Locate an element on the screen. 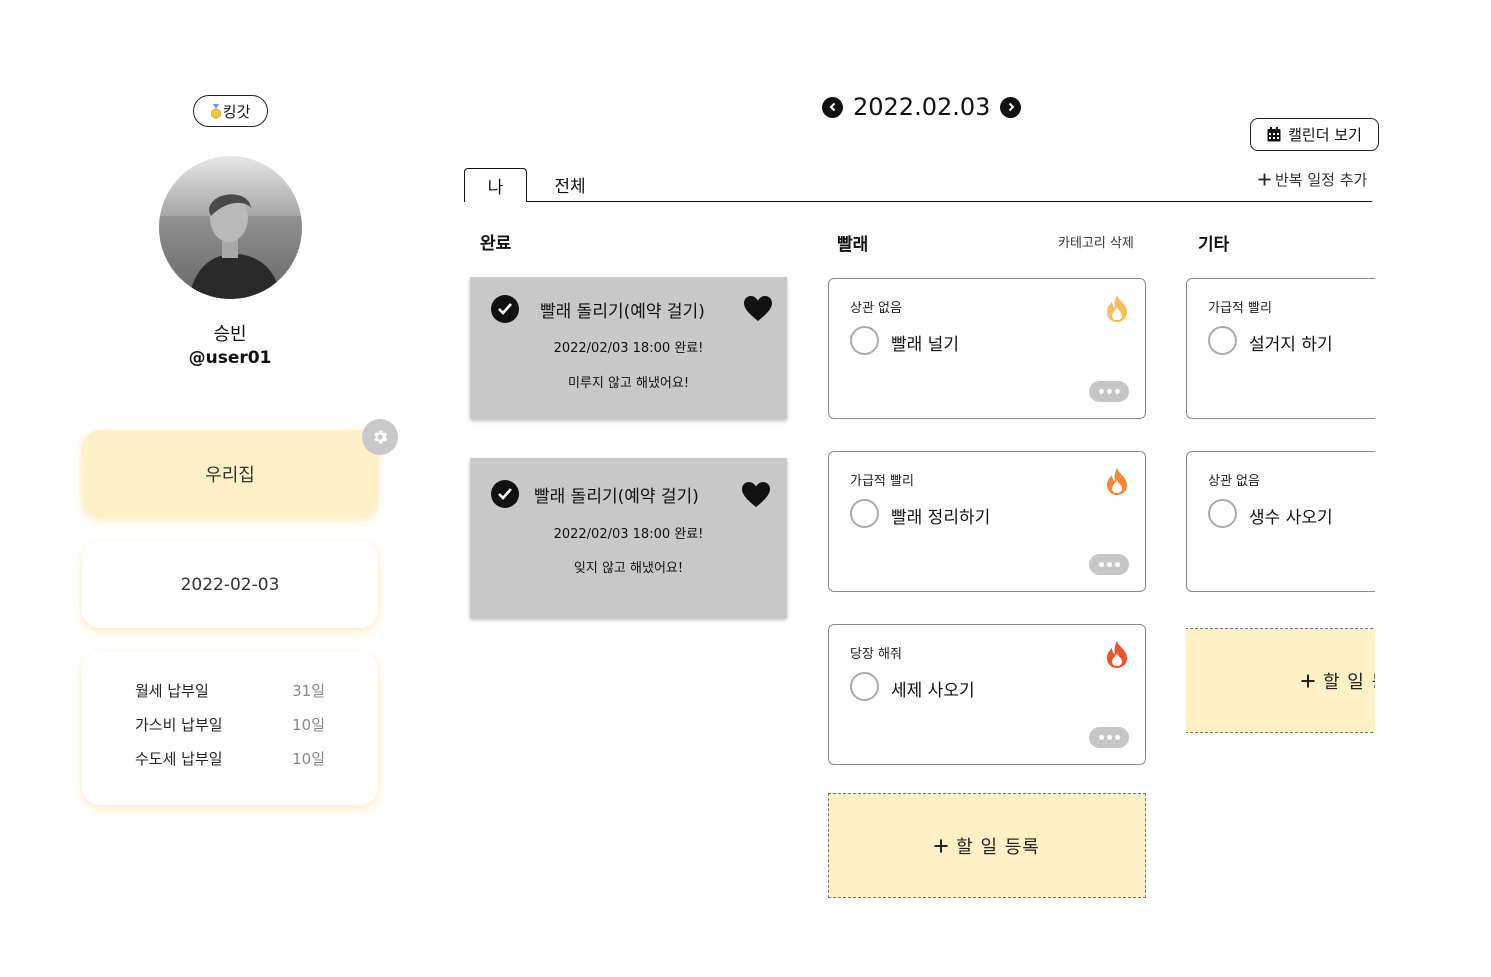  due-row: 수도세 납부일 10일 is located at coordinates (230, 758).